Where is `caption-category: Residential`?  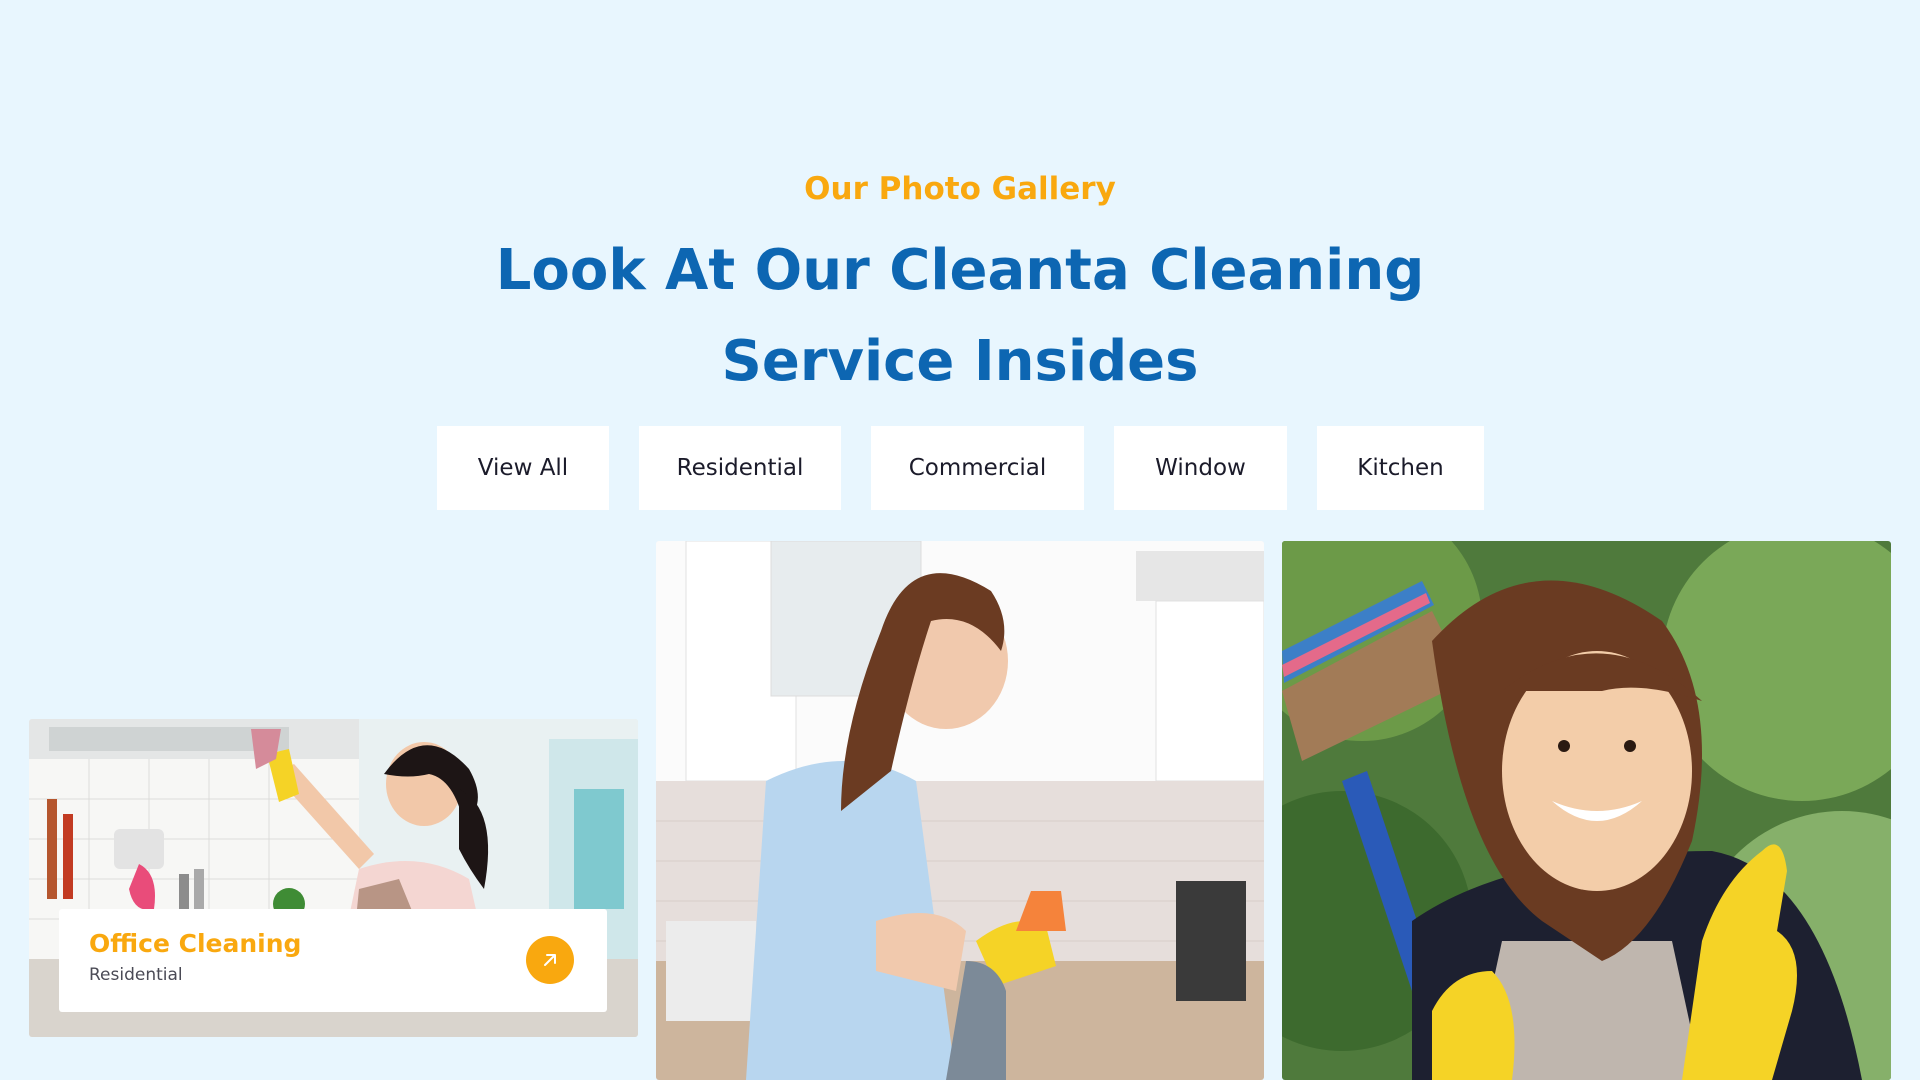
caption-category: Residential is located at coordinates (136, 975).